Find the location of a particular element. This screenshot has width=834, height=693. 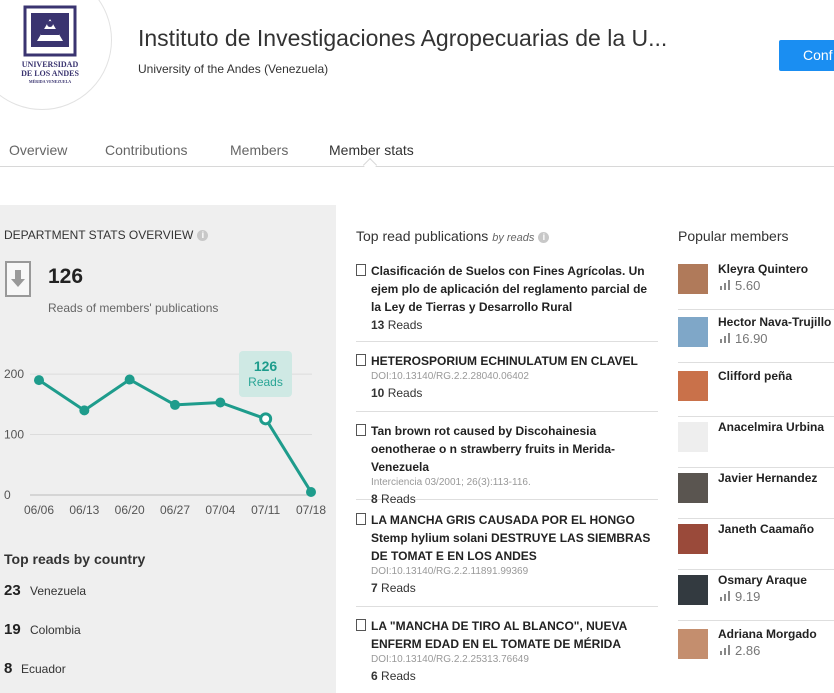

member-item: Osmary Araque 9.19 is located at coordinates (756, 597).